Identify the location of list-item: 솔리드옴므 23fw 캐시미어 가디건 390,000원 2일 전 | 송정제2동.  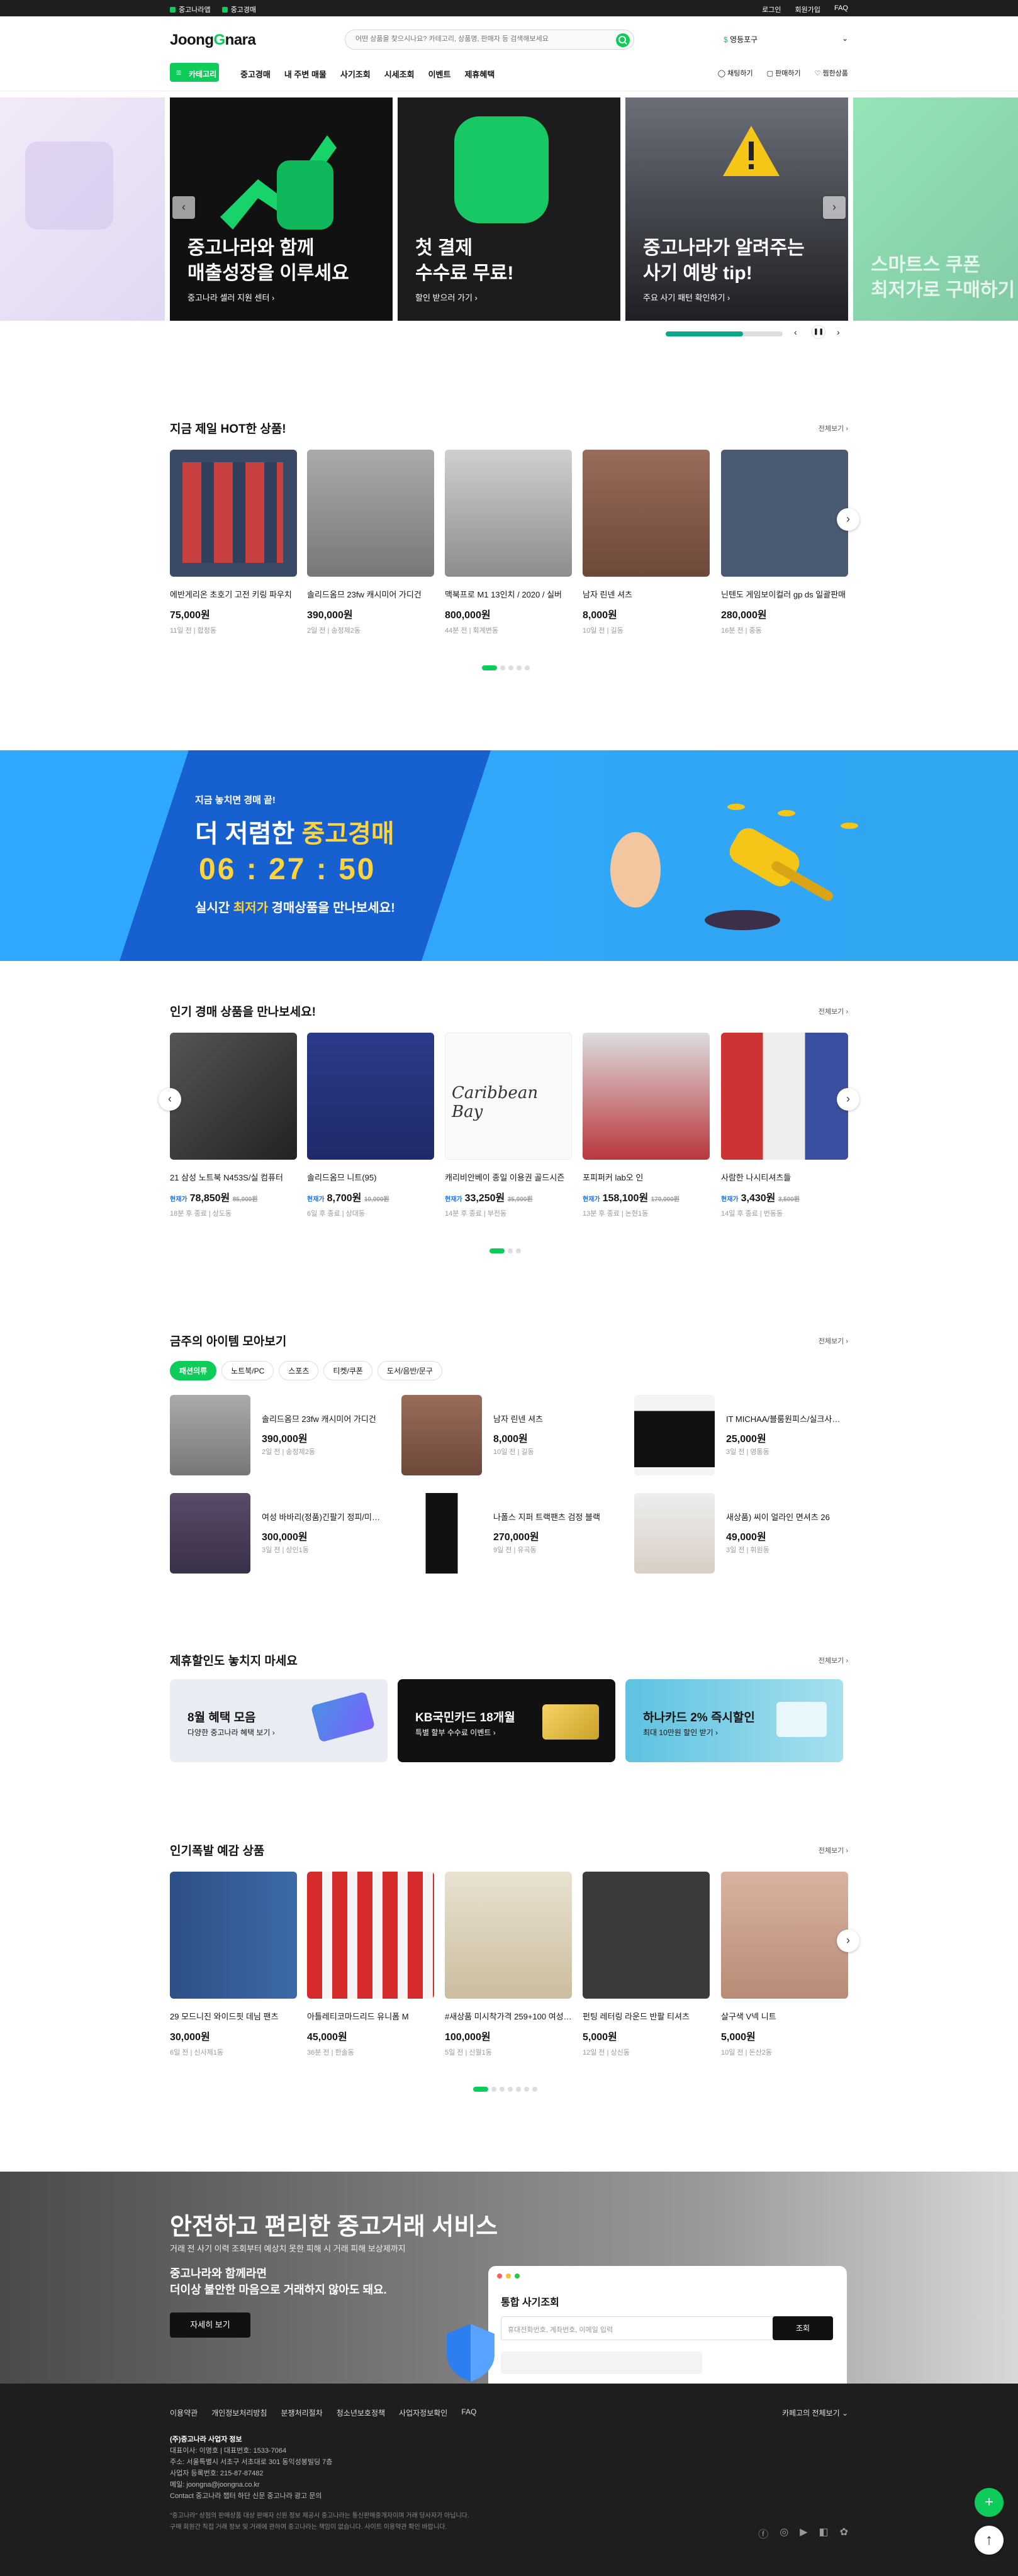
(277, 1435).